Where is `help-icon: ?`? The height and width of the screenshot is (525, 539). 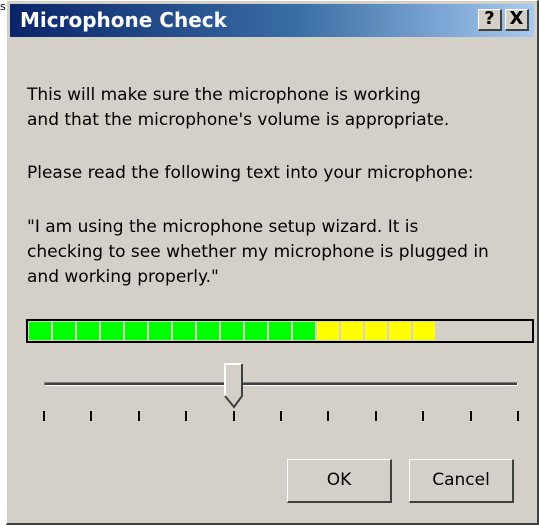 help-icon: ? is located at coordinates (489, 18).